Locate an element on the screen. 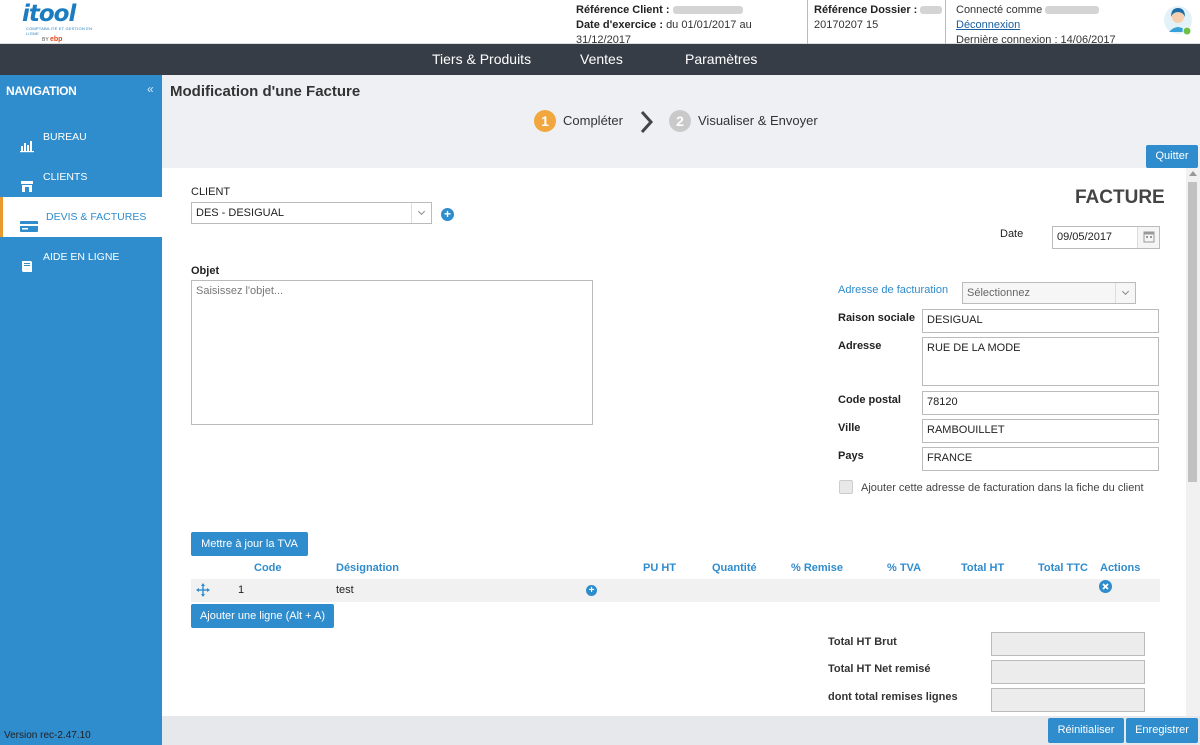  line-discounts-field is located at coordinates (1068, 700).